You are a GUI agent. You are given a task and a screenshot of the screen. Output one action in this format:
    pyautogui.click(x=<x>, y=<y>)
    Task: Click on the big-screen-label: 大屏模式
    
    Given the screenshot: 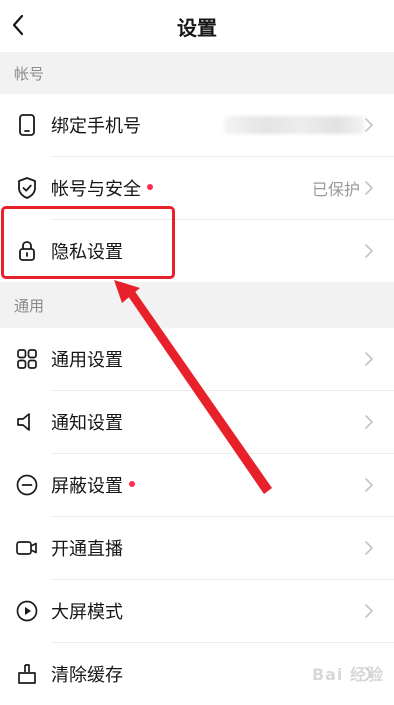 What is the action you would take?
    pyautogui.click(x=87, y=612)
    